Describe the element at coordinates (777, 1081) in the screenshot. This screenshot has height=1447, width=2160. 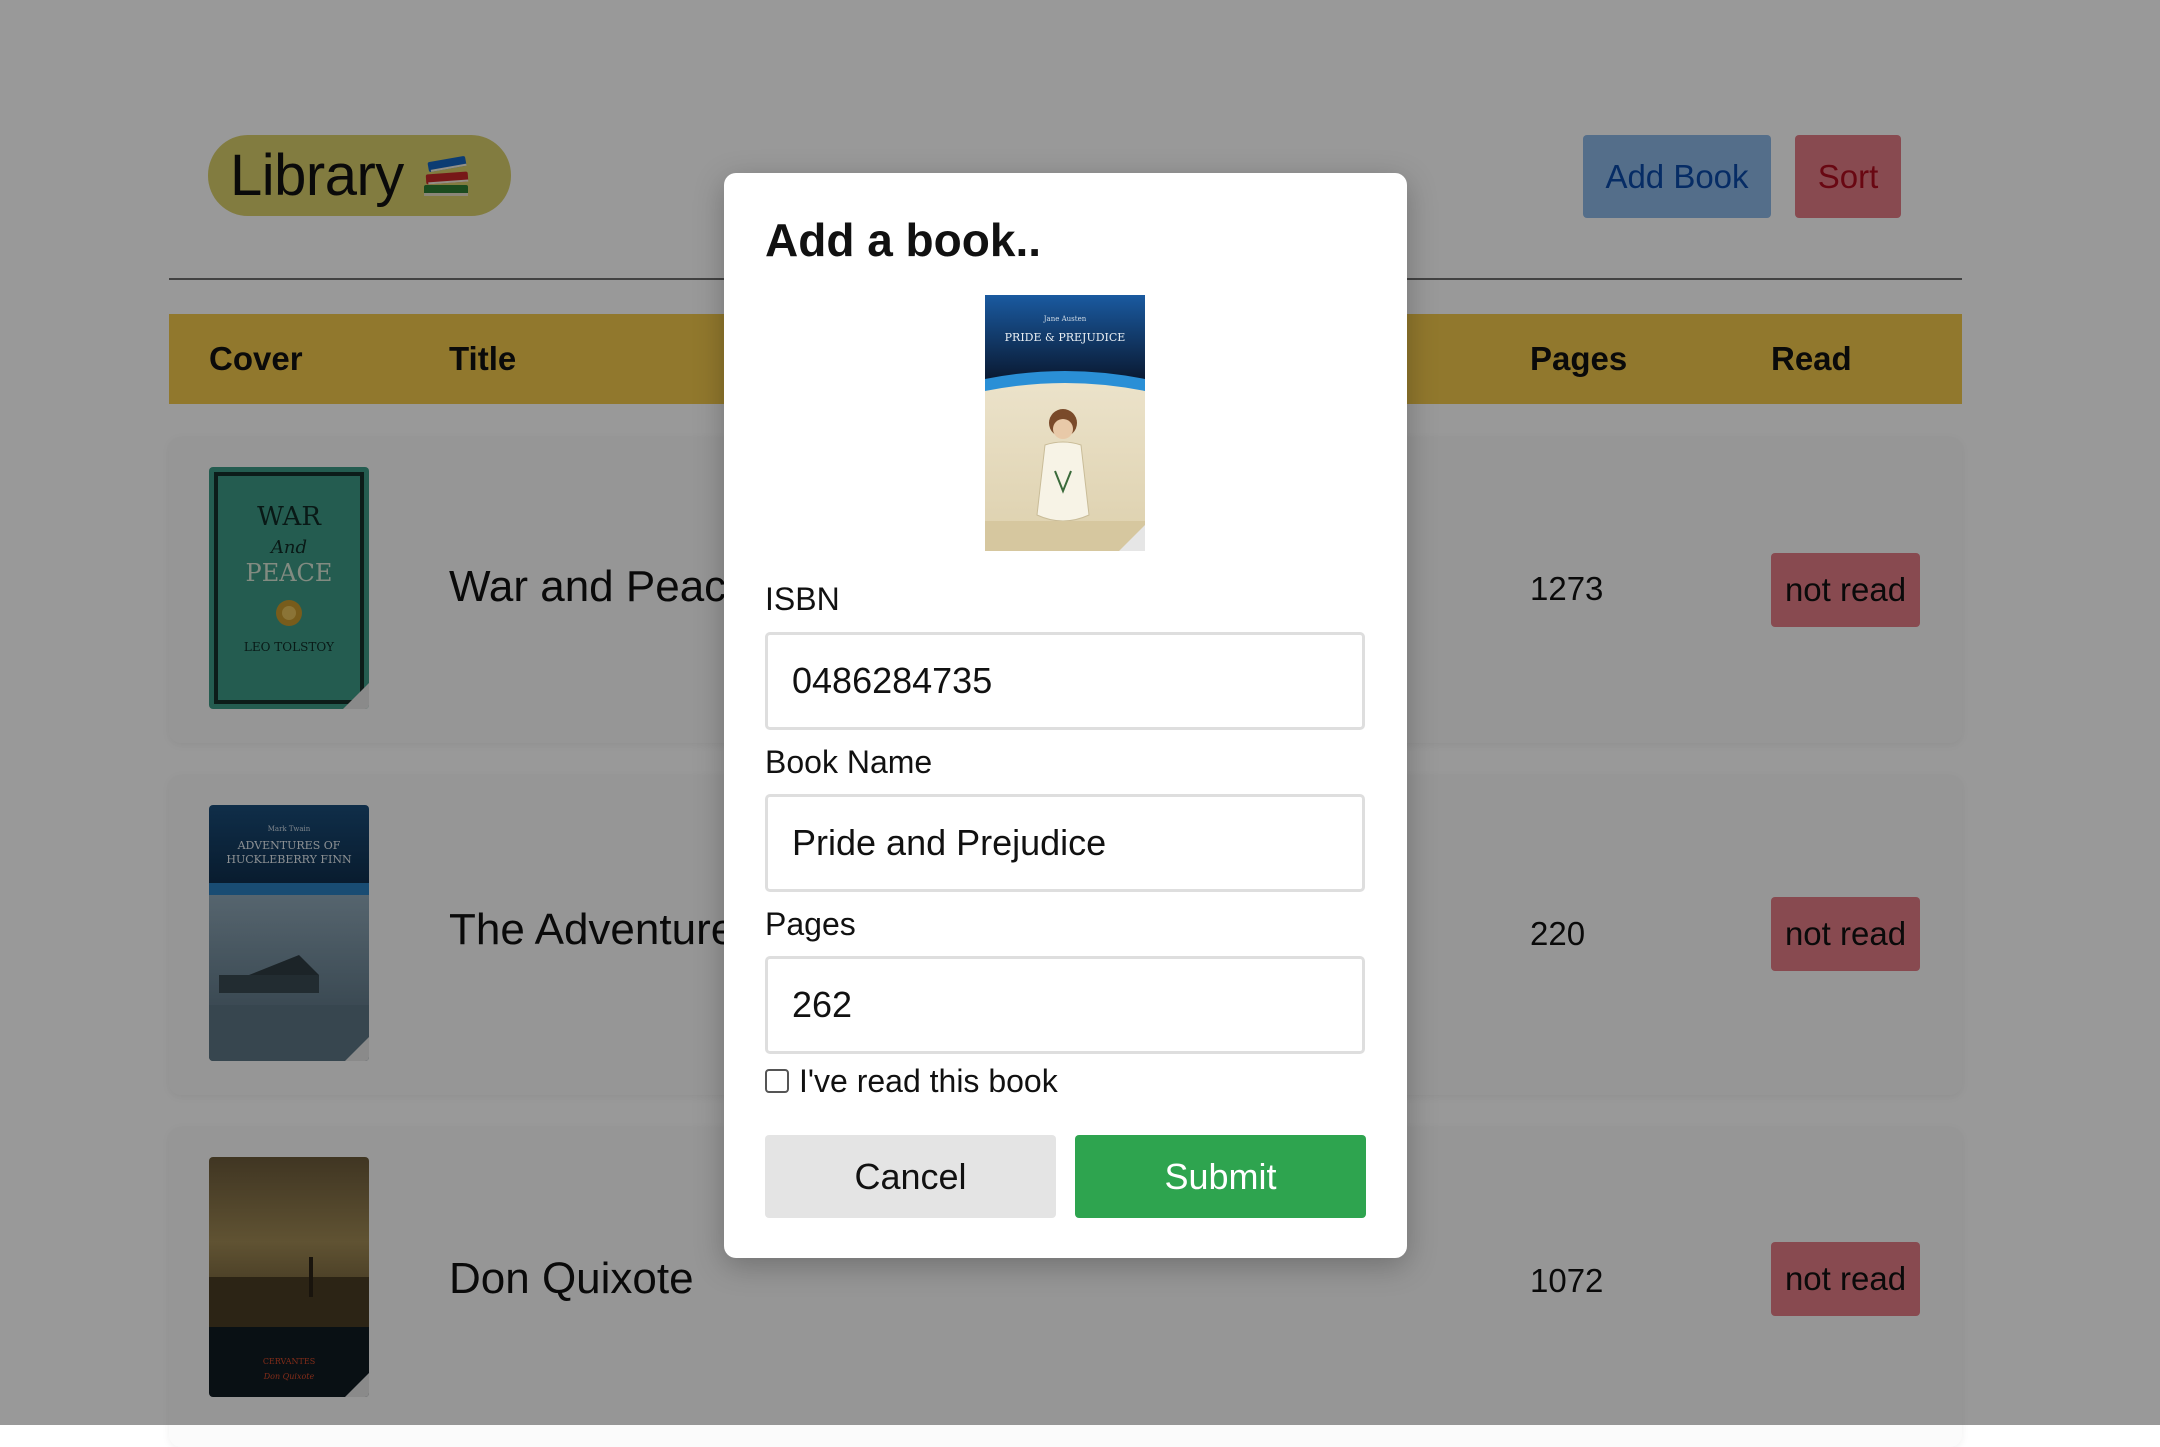
I see `read-checkbox` at that location.